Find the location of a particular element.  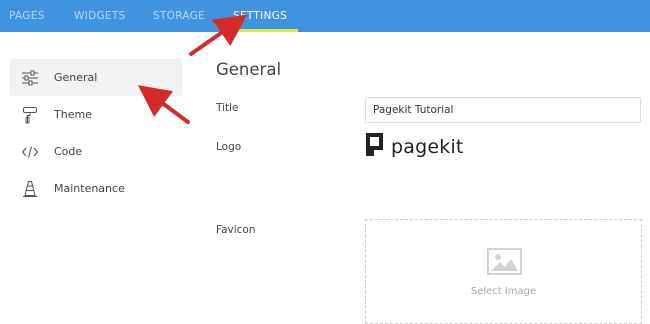

sliders-icon is located at coordinates (30, 78).